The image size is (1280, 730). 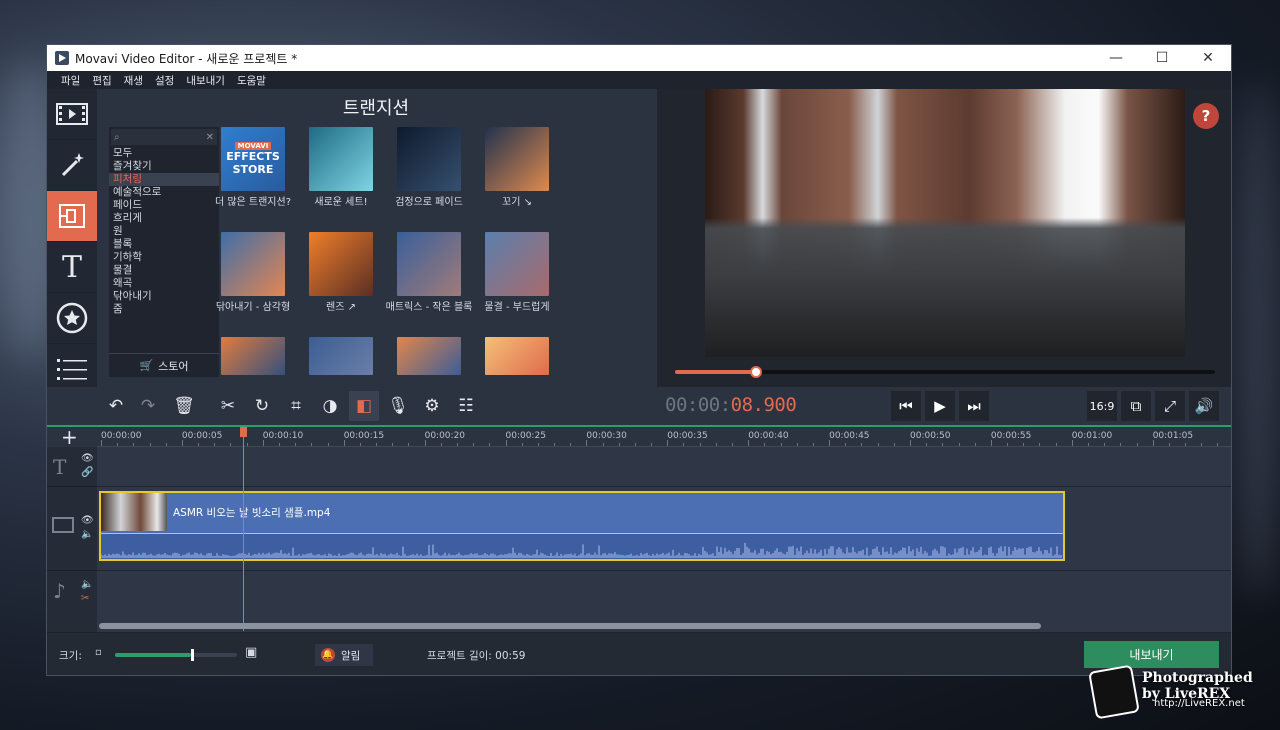 I want to click on help-button: ?, so click(x=1206, y=116).